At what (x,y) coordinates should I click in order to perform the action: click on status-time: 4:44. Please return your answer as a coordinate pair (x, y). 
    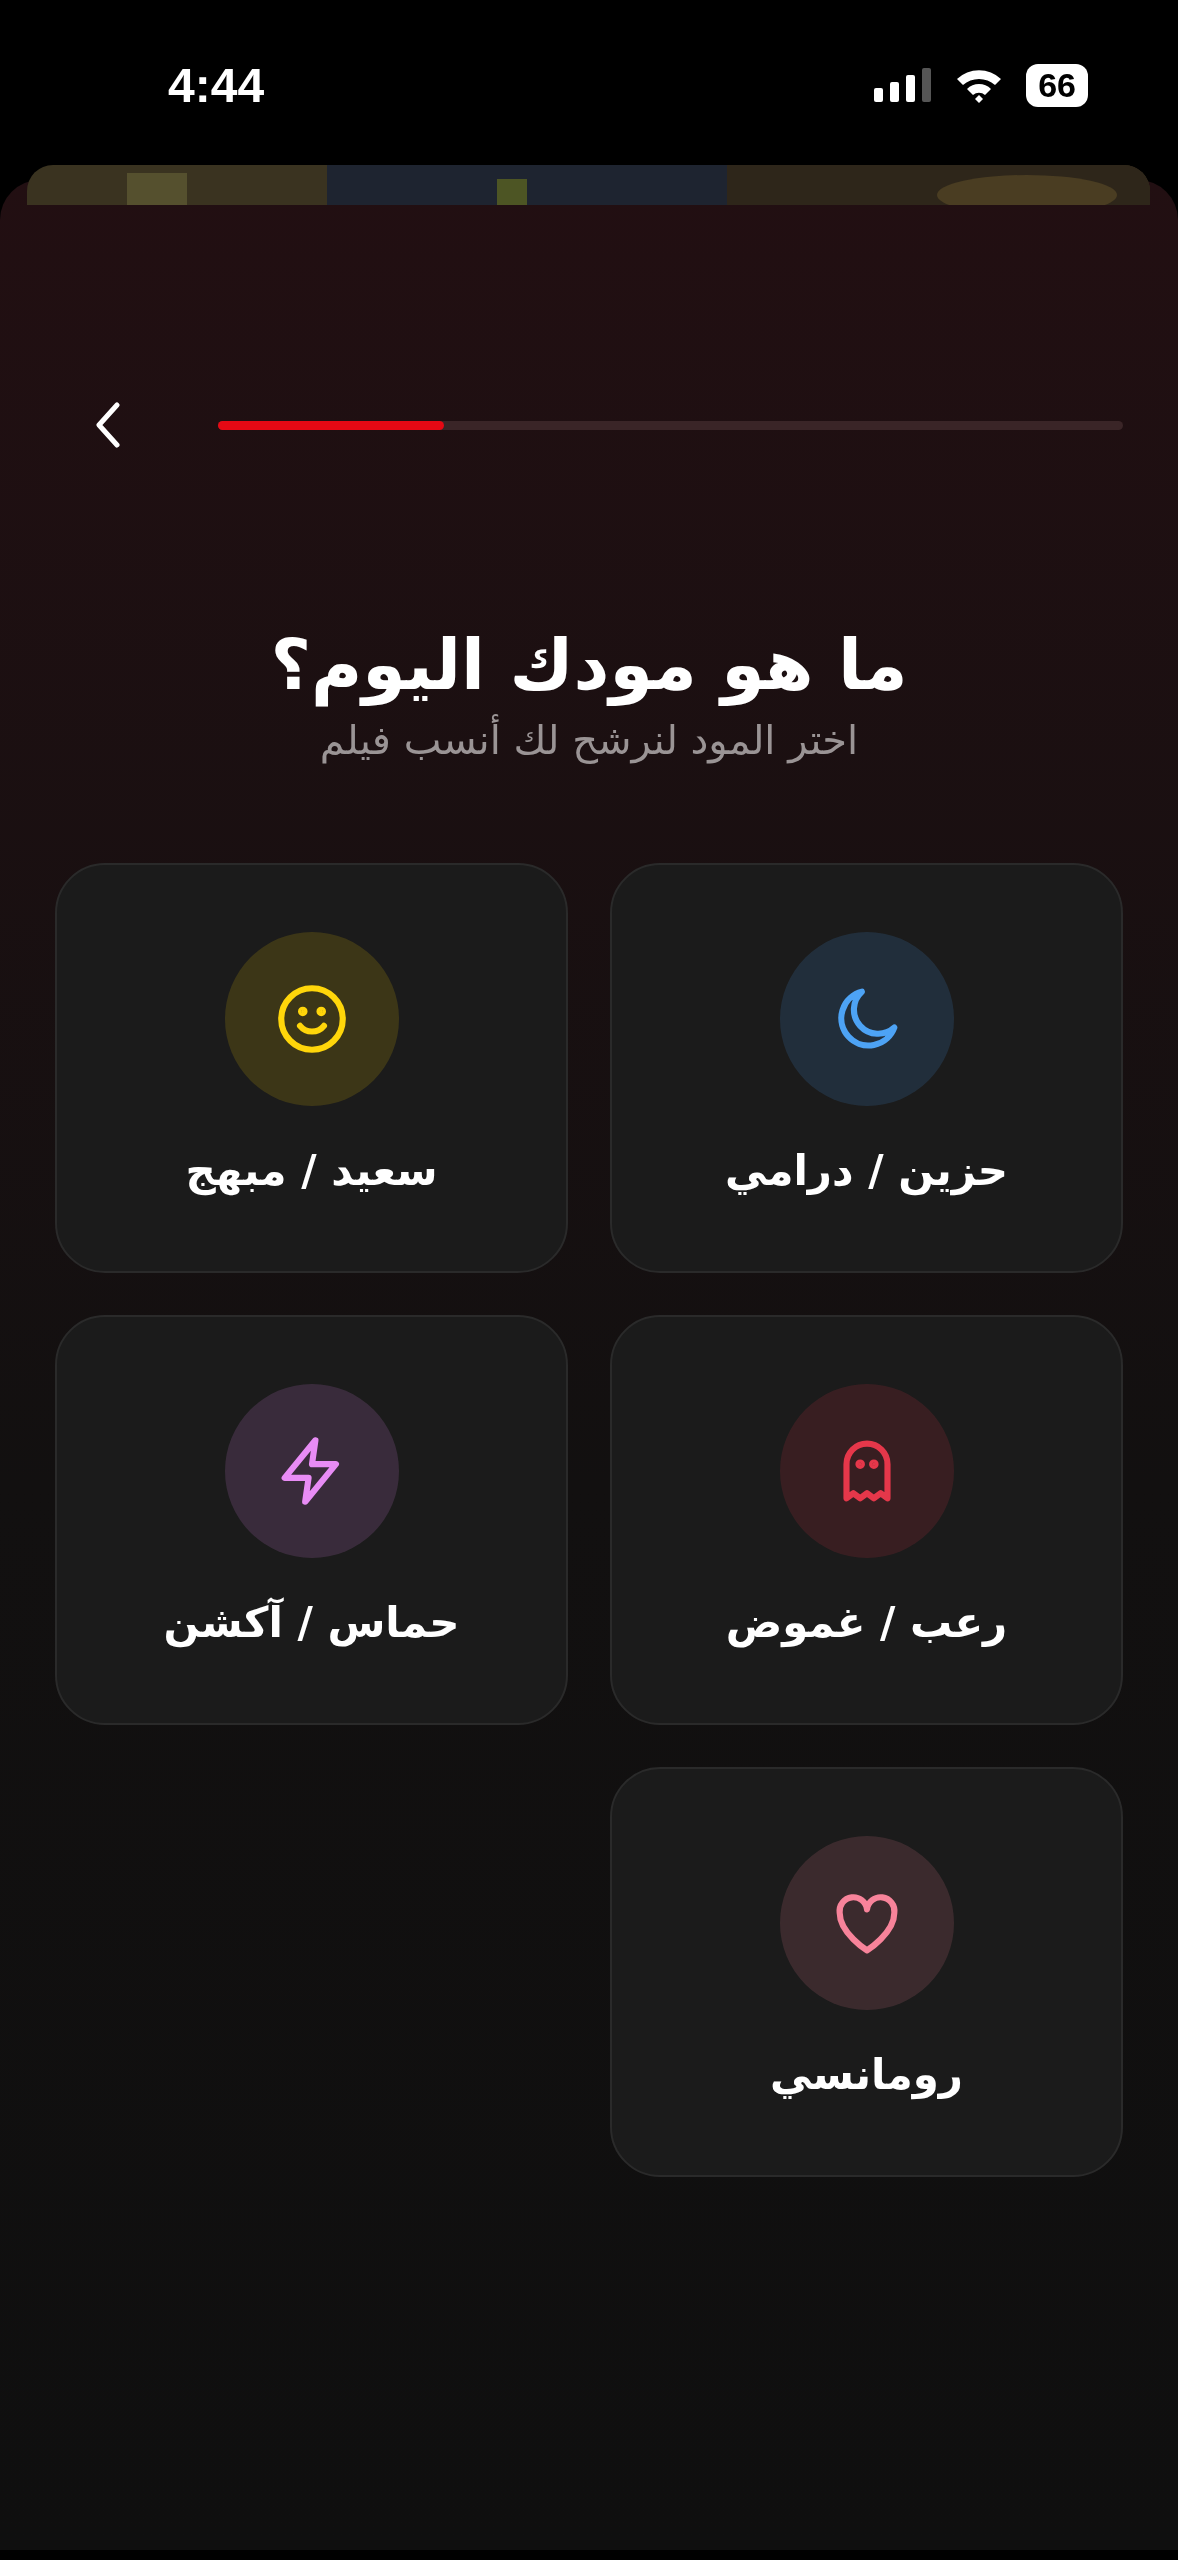
    Looking at the image, I should click on (216, 85).